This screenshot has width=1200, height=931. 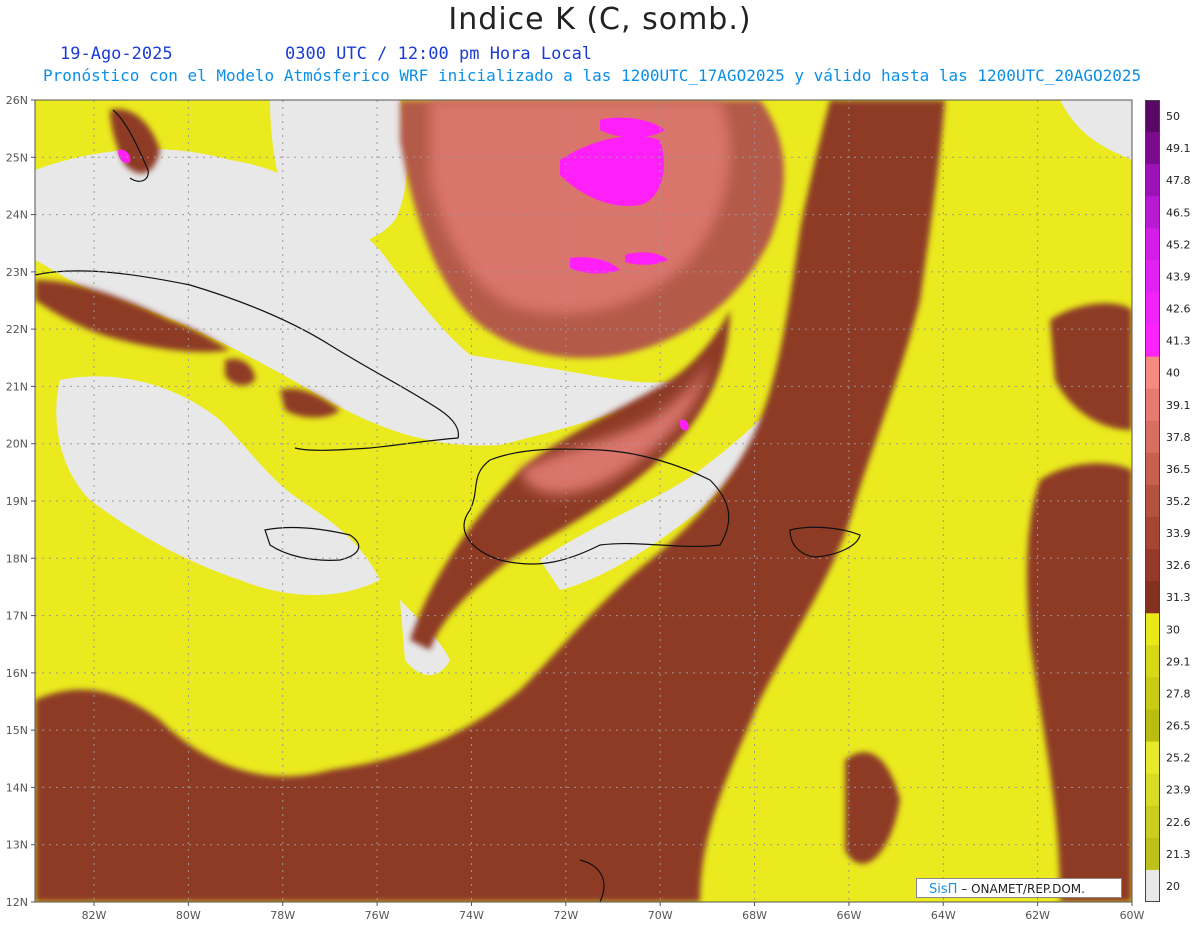 What do you see at coordinates (1037, 915) in the screenshot?
I see `lon-tick-label: 62W` at bounding box center [1037, 915].